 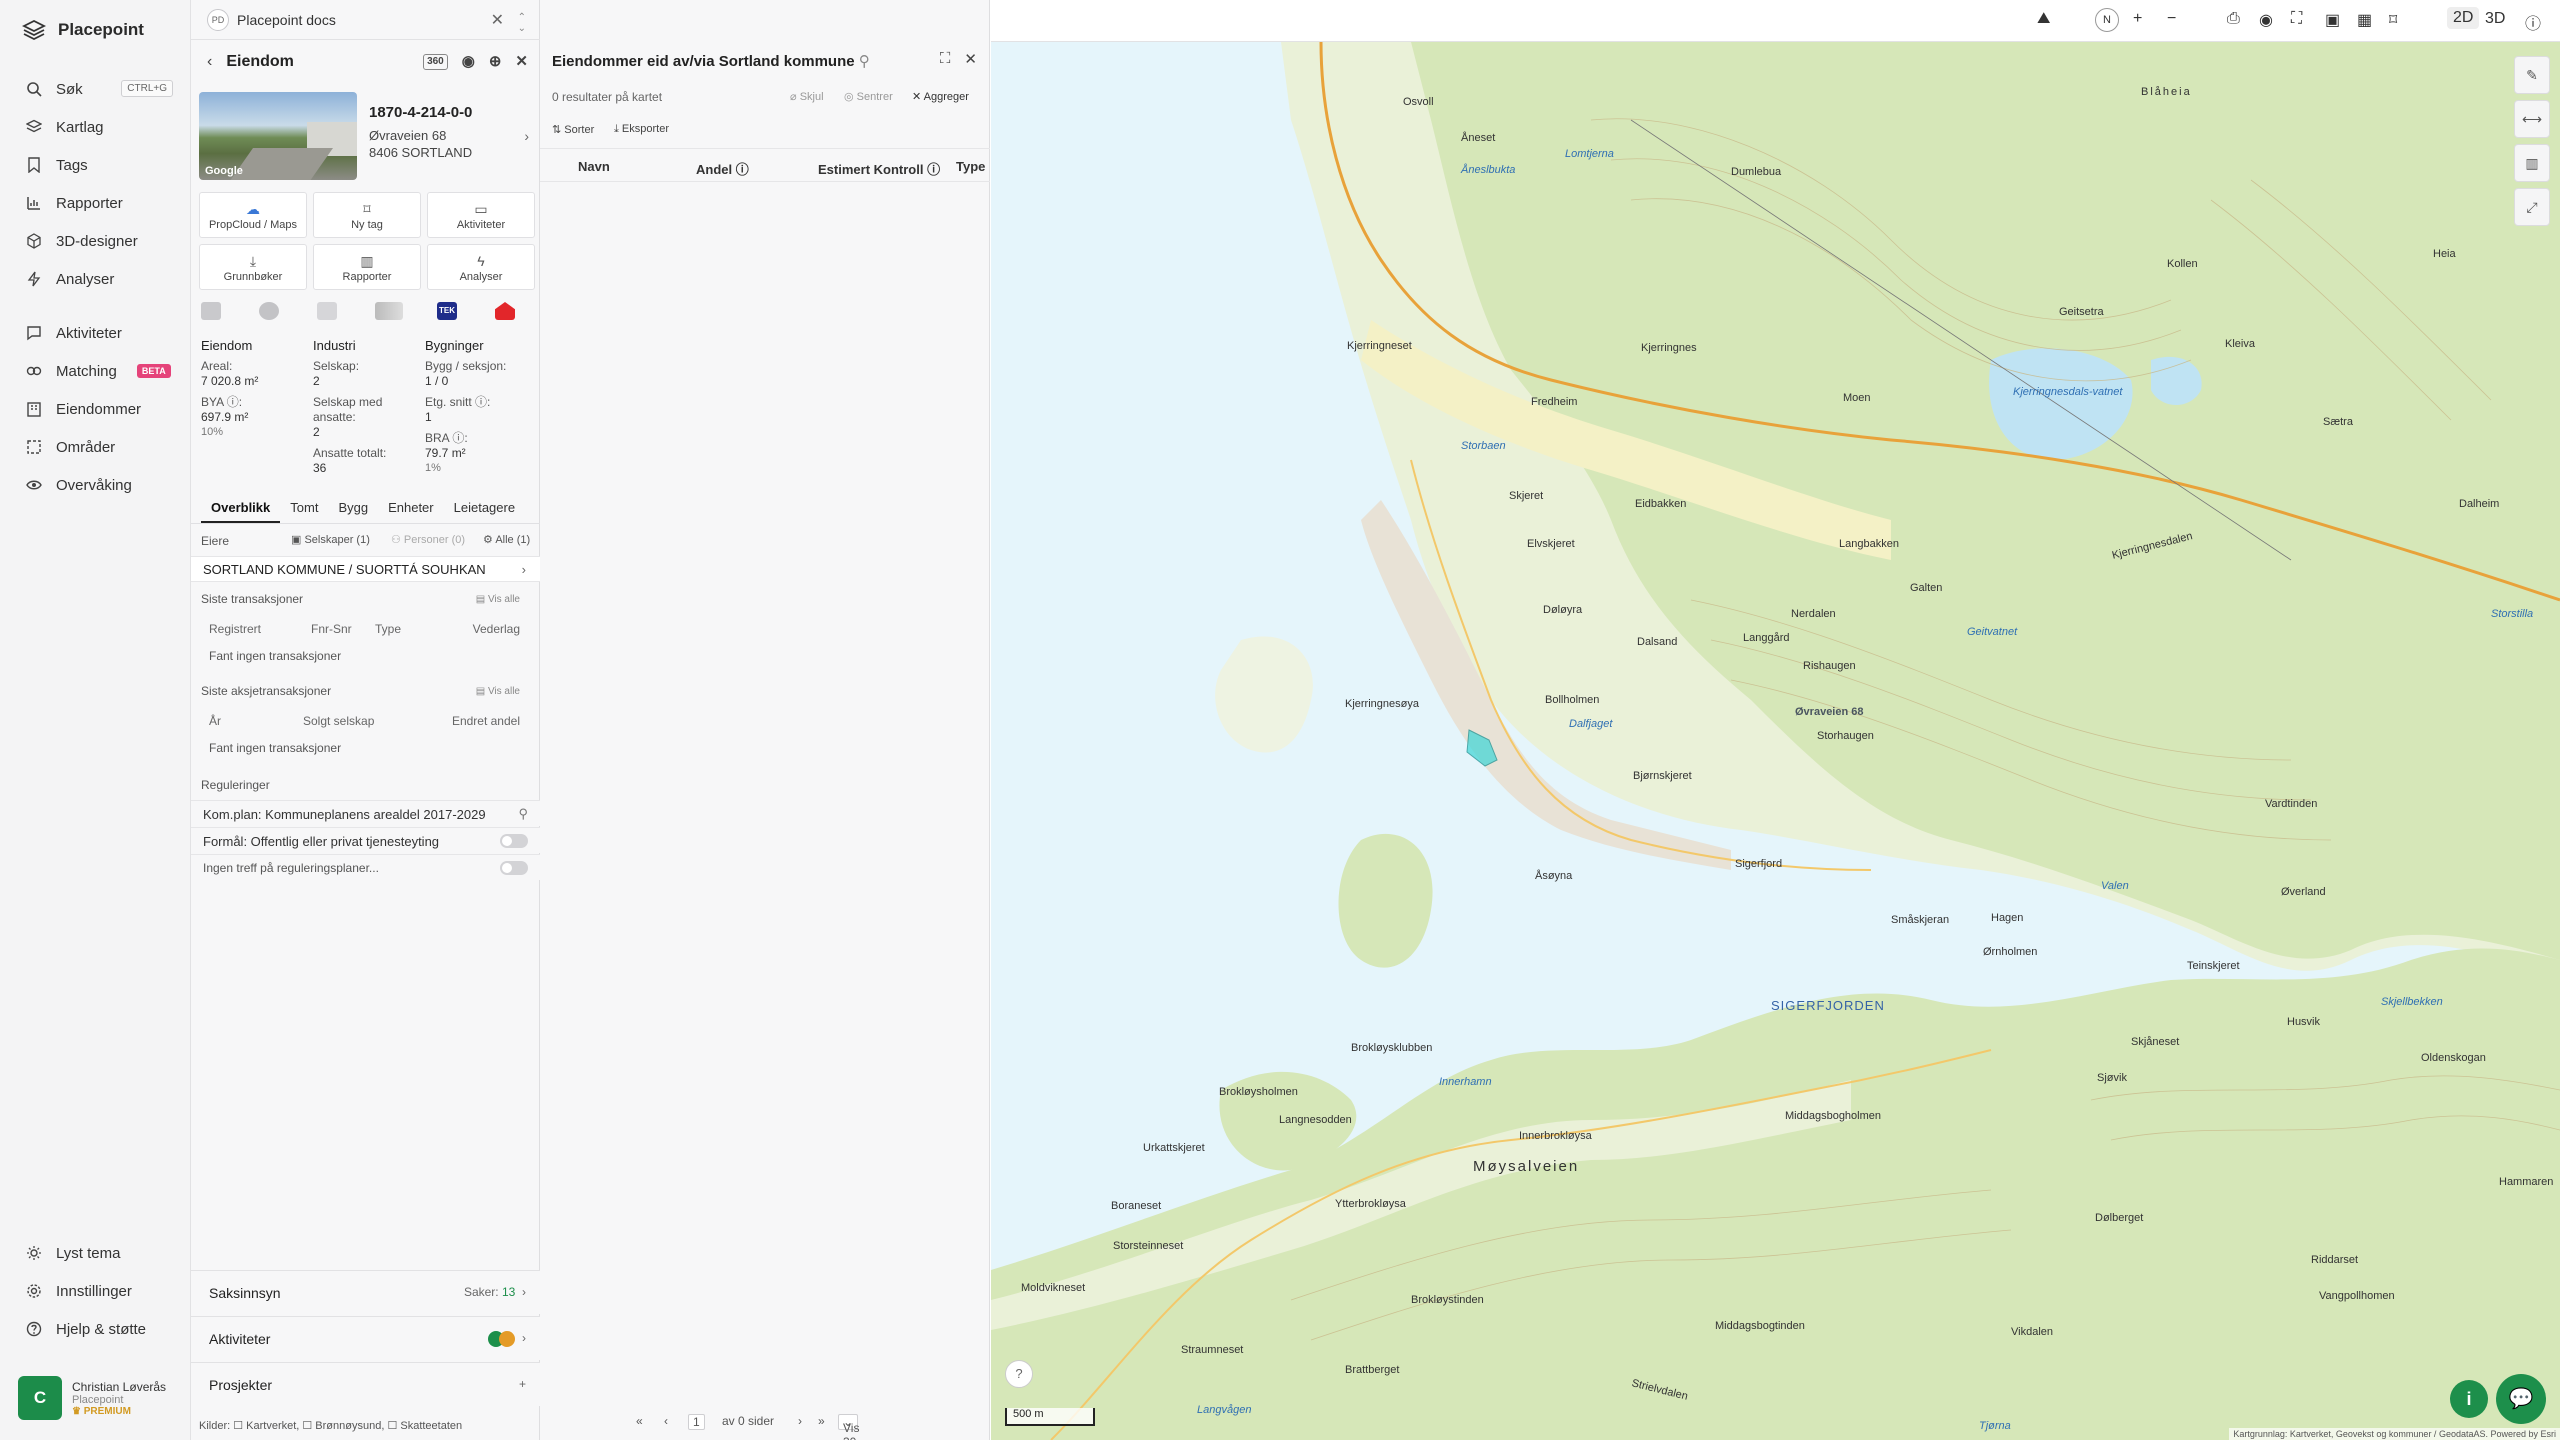 I want to click on bookmark-icon: ⌑, so click(x=2393, y=20).